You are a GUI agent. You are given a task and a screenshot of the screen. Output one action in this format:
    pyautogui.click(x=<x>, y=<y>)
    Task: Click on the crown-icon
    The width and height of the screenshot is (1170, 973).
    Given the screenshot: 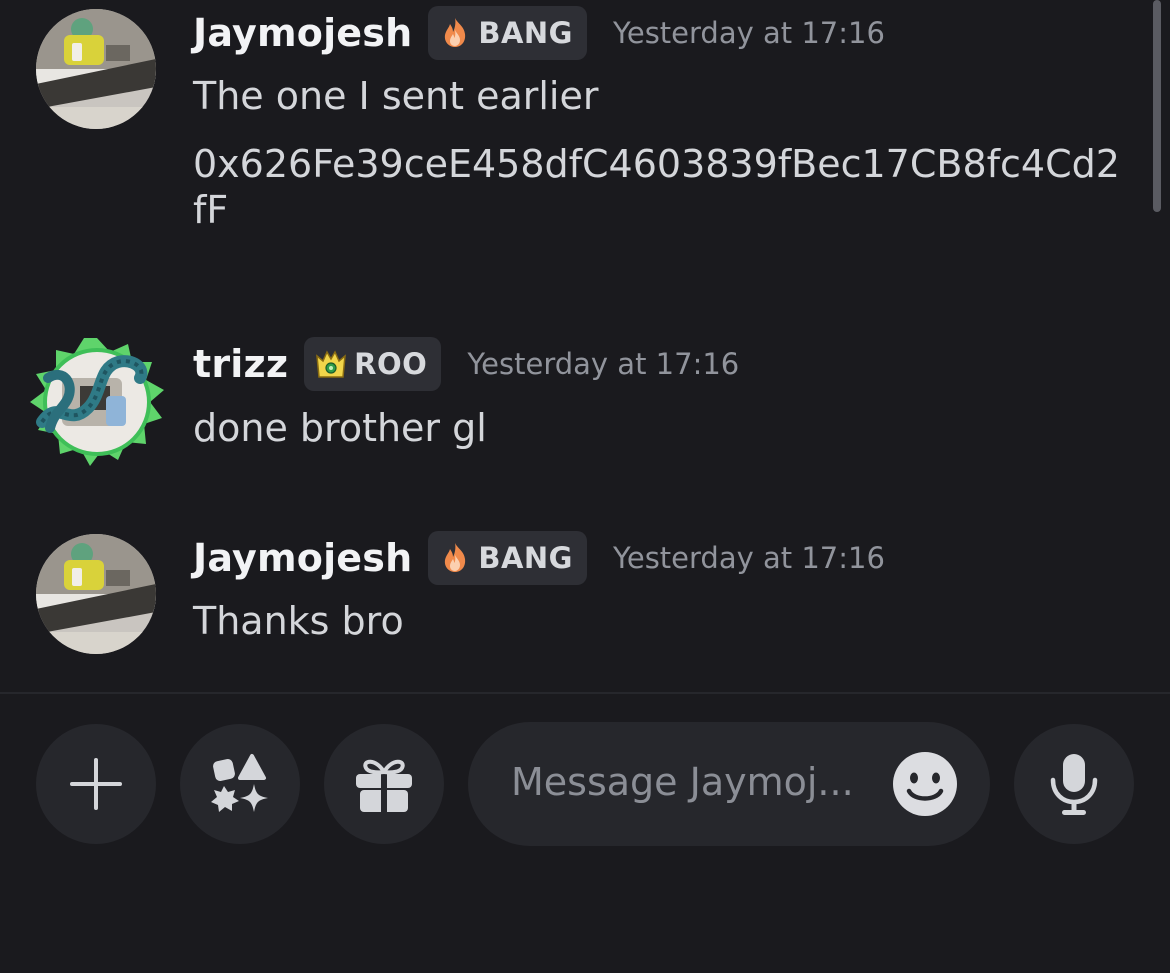 What is the action you would take?
    pyautogui.click(x=331, y=364)
    